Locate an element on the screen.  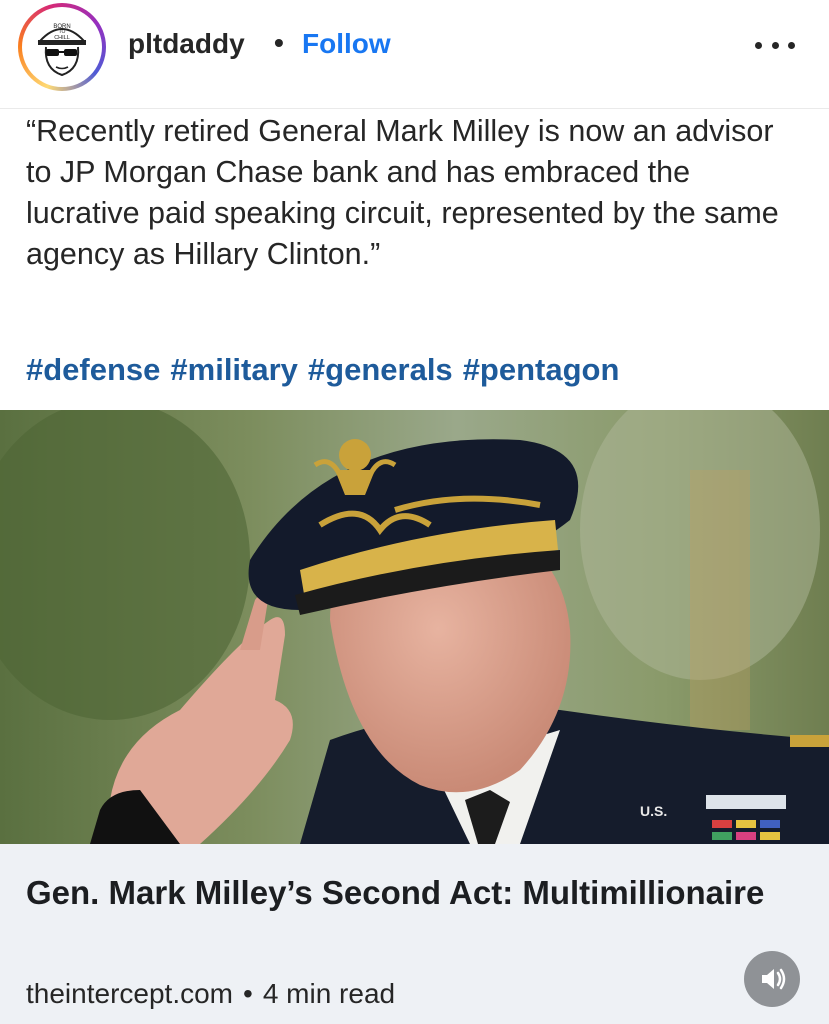
avatar-drawing: BORN TO CHILL is located at coordinates (62, 47).